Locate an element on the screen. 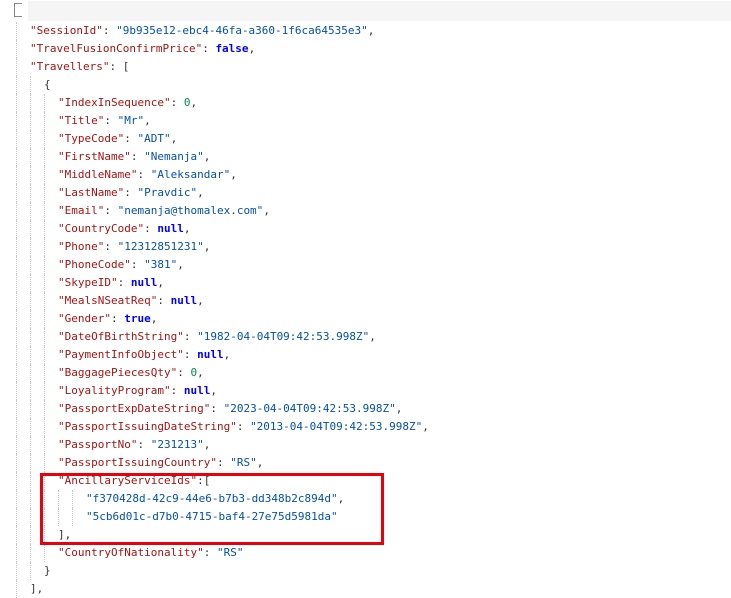 This screenshot has width=731, height=598. json-value: [ is located at coordinates (126, 66).